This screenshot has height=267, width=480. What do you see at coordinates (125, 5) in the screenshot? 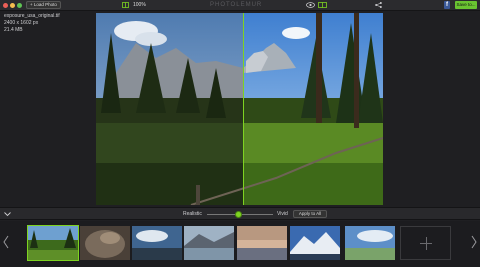
I see `compare-icon` at bounding box center [125, 5].